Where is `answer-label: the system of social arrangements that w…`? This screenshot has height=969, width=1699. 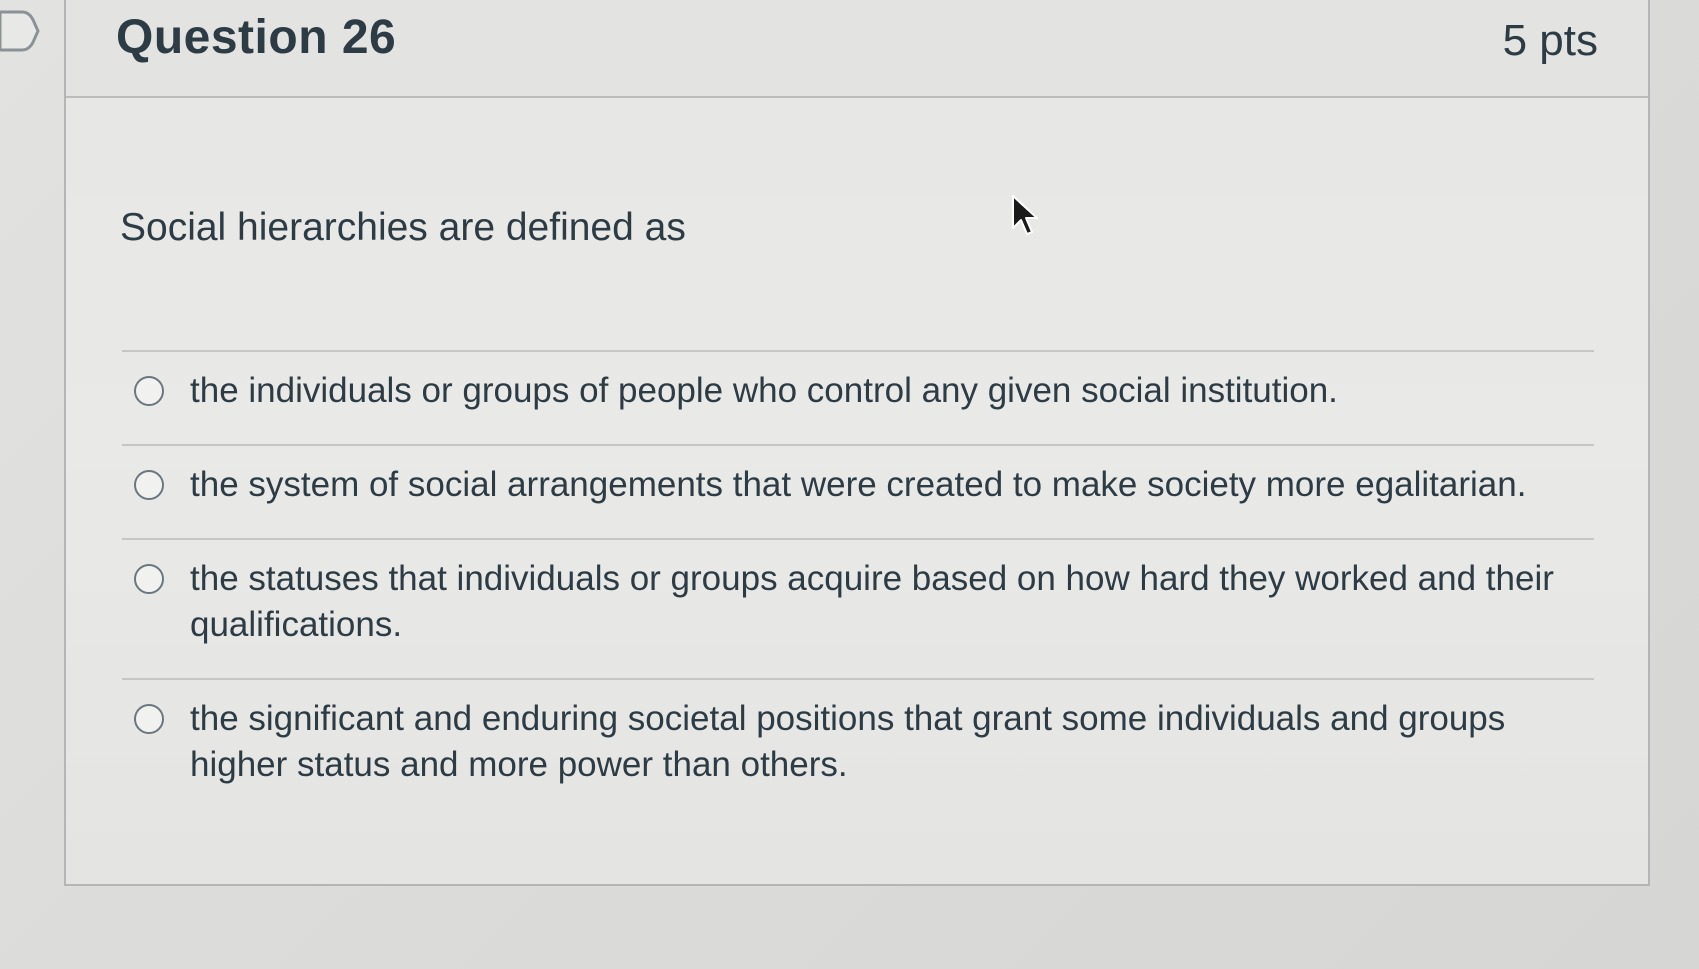
answer-label: the system of social arrangements that w… is located at coordinates (858, 484).